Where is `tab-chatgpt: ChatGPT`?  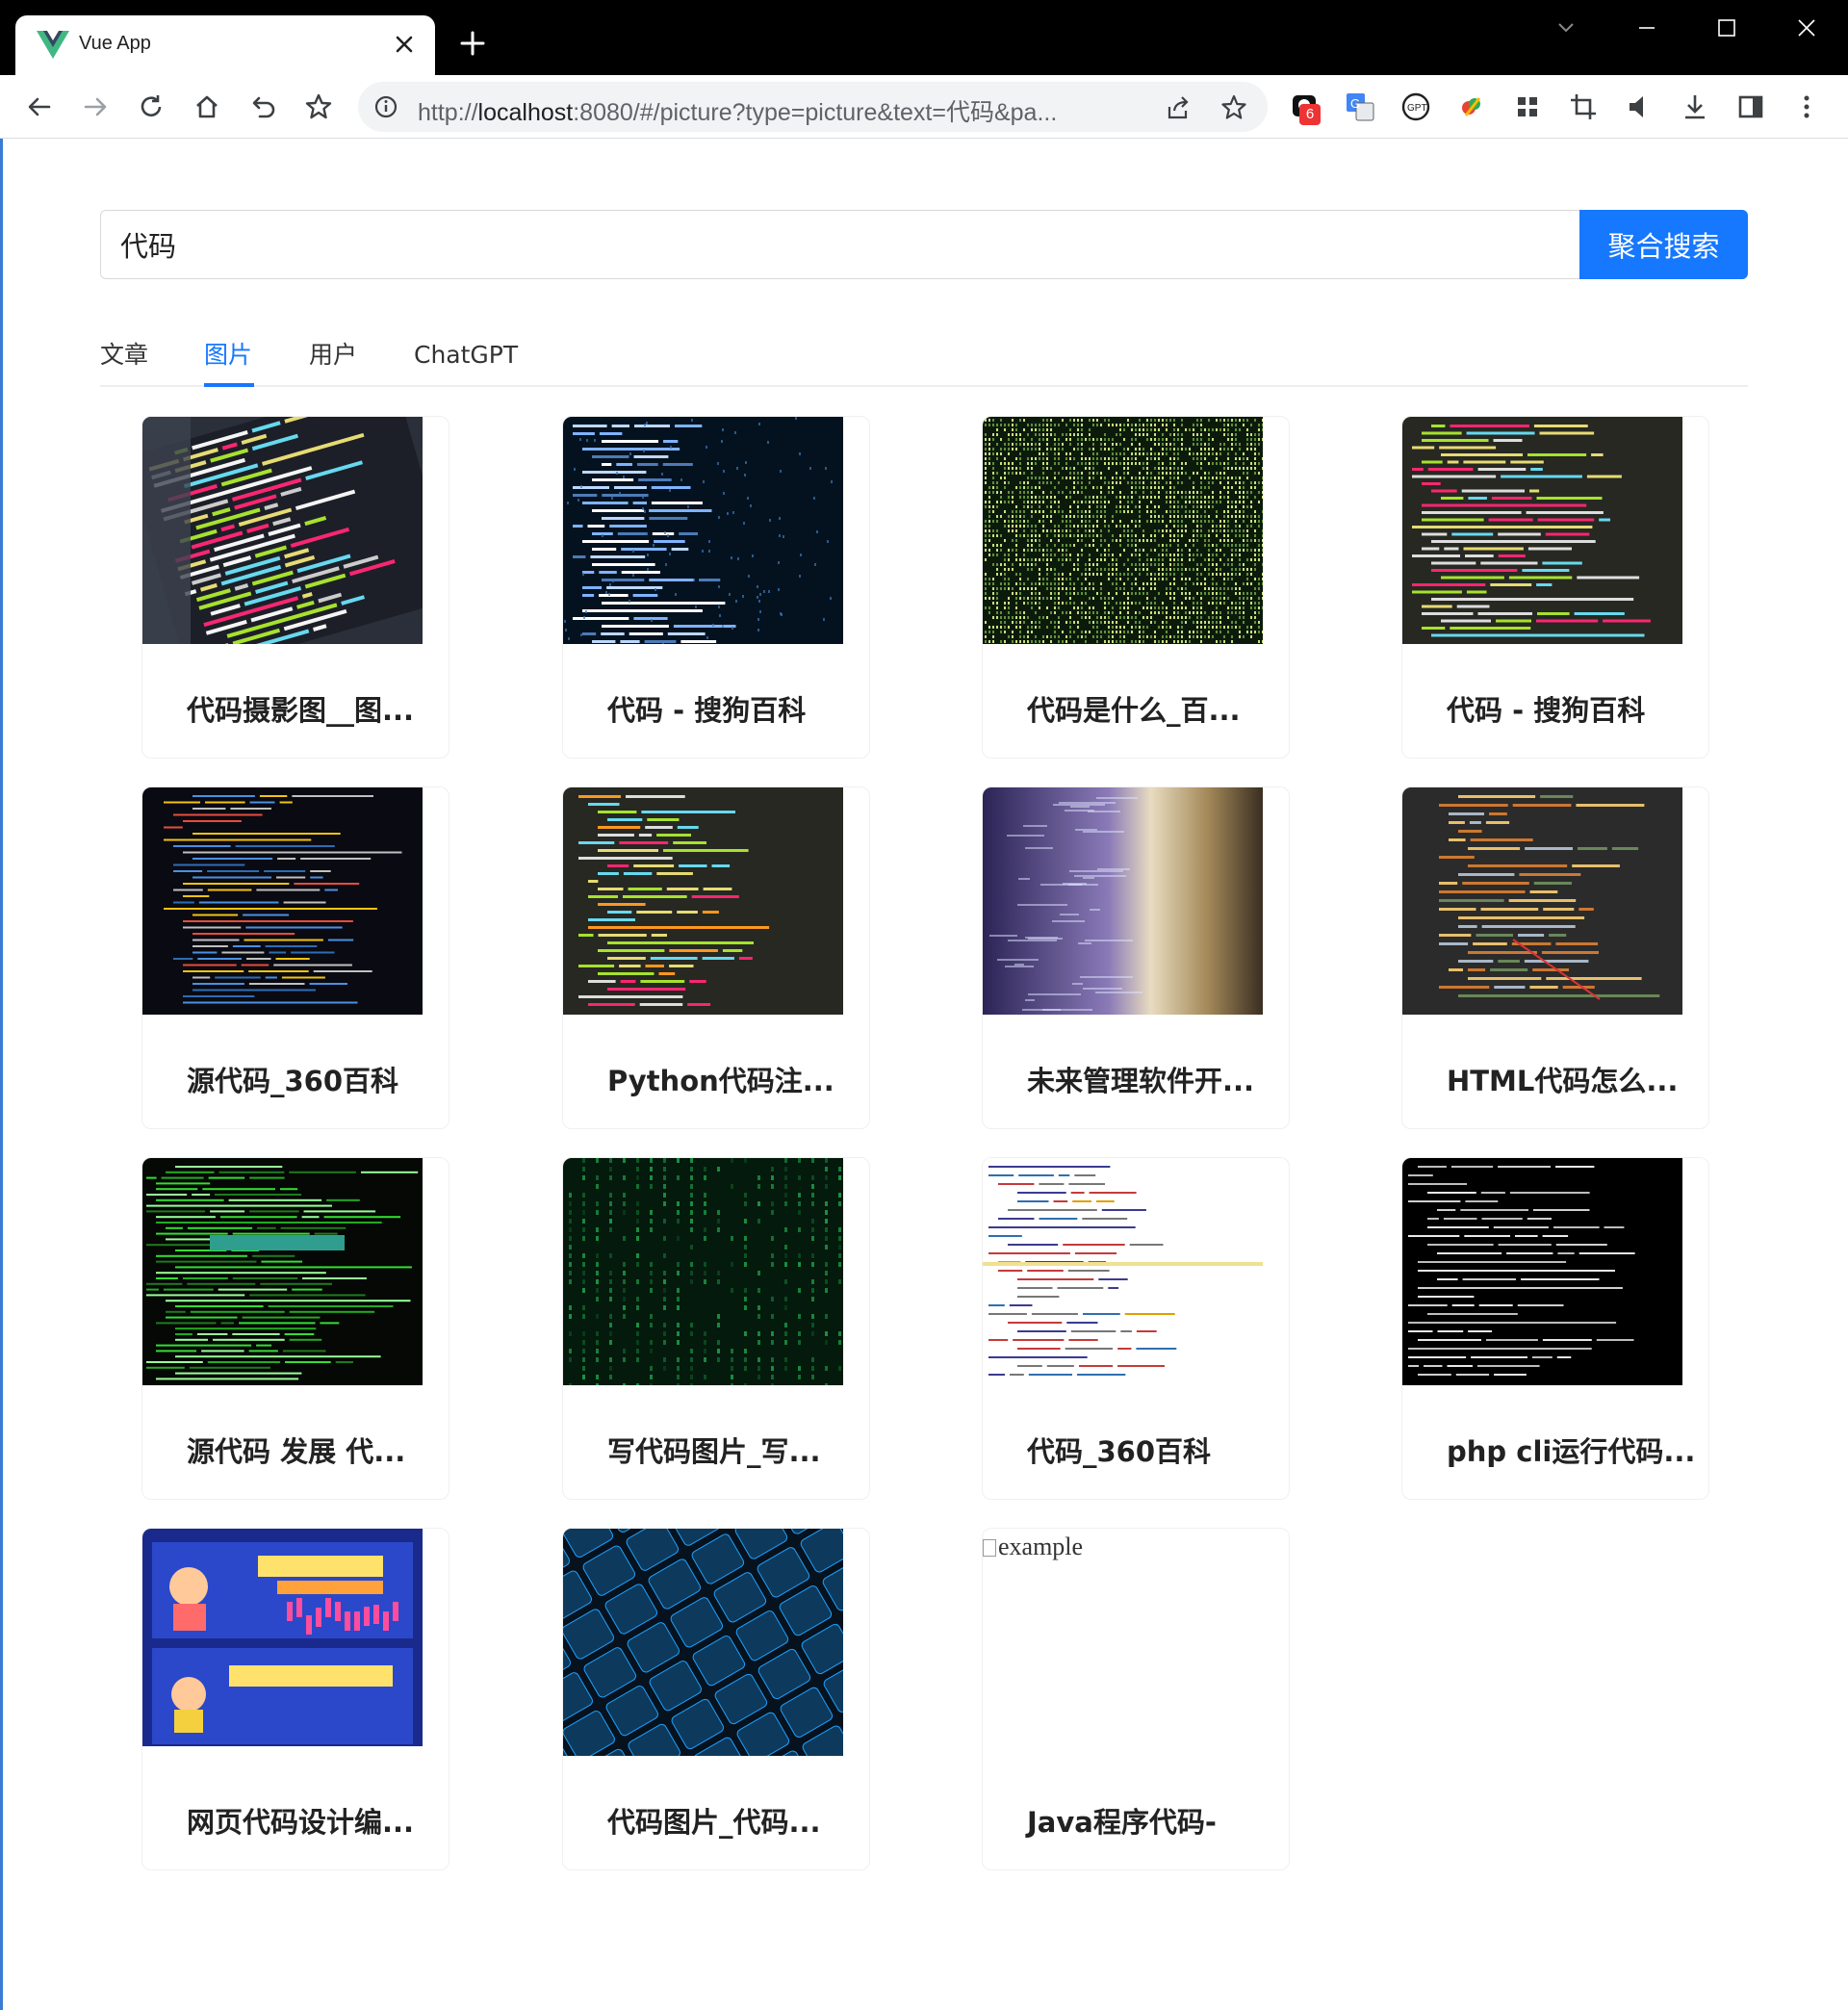 tab-chatgpt: ChatGPT is located at coordinates (466, 358).